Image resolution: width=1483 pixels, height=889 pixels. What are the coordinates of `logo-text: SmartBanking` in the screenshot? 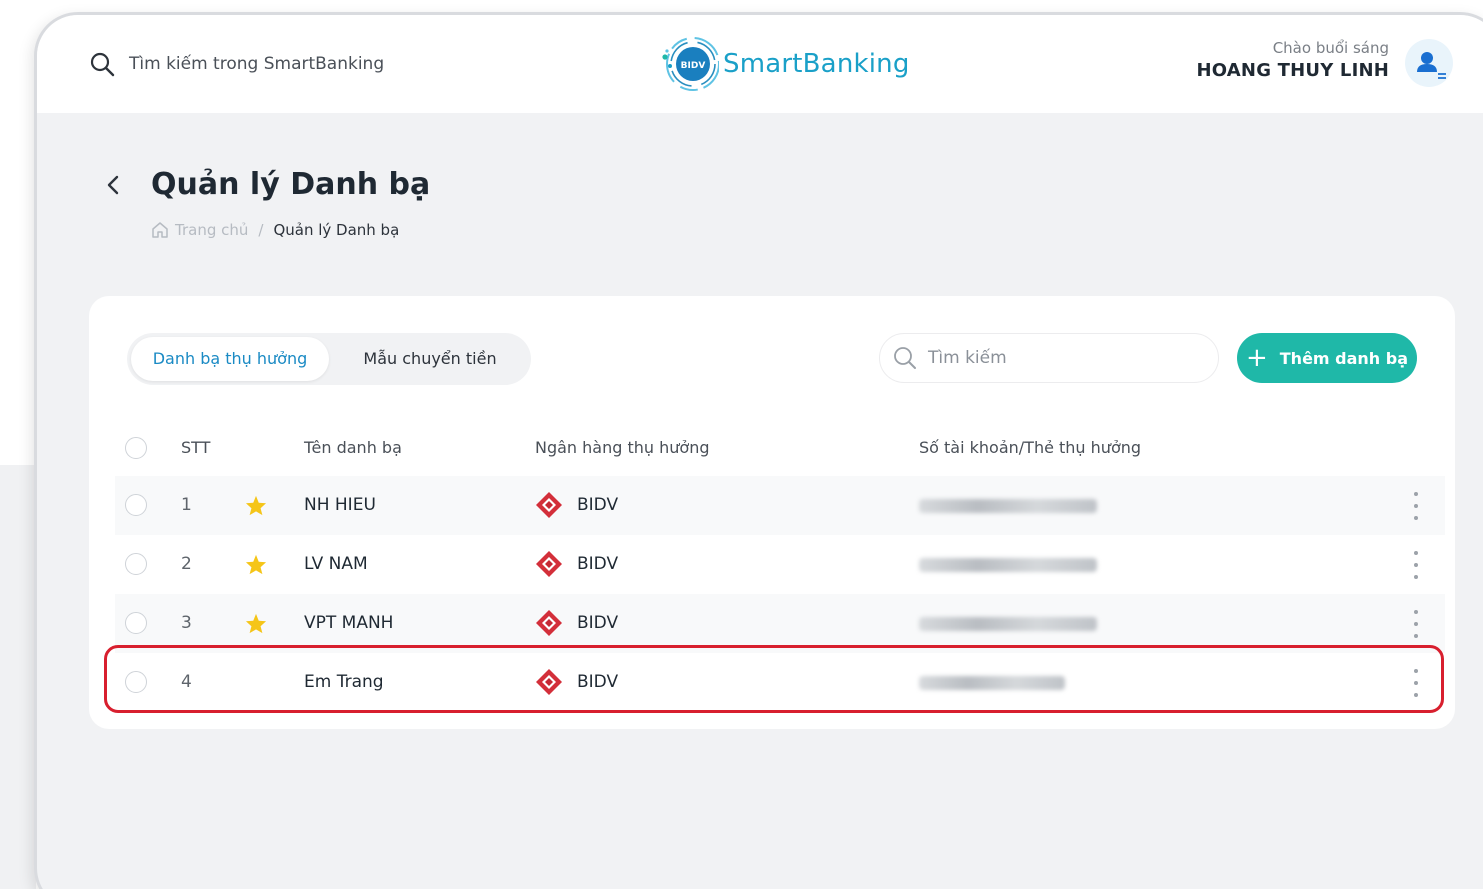 It's located at (816, 64).